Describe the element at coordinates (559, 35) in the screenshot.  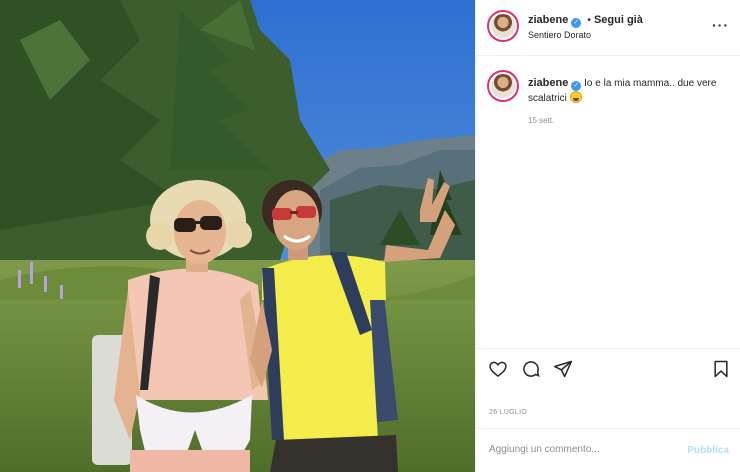
I see `location-link: Sentiero Dorato` at that location.